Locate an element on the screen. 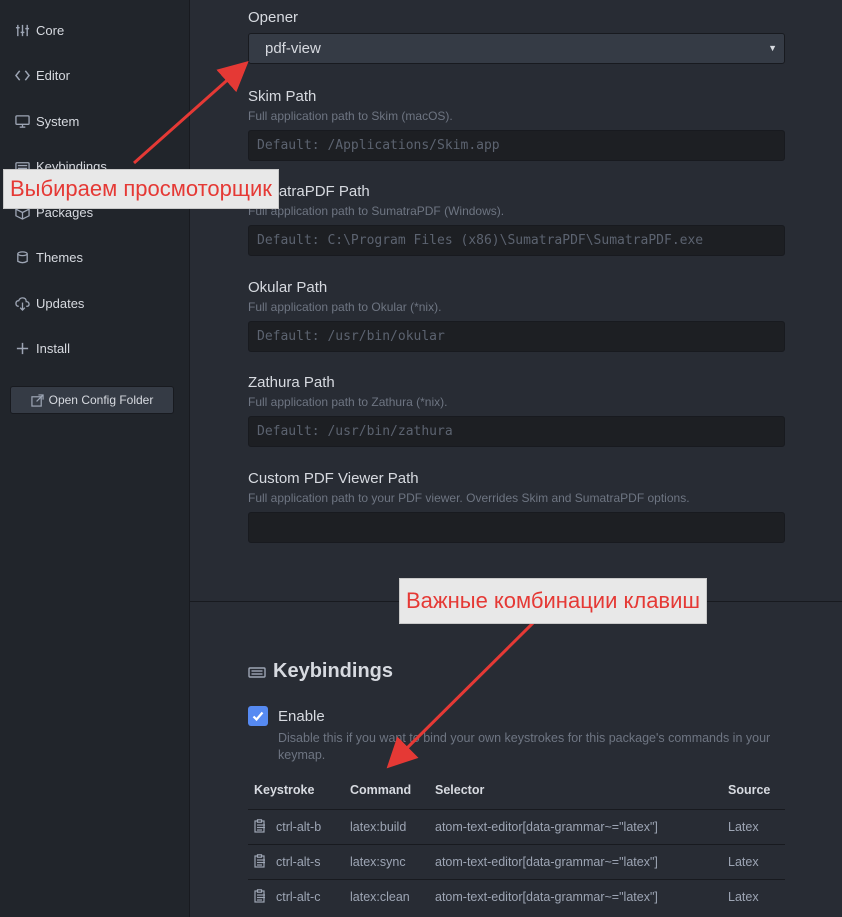 Image resolution: width=842 pixels, height=917 pixels. zathura-path-placeholder: Default: /usr/bin/zathura is located at coordinates (355, 431).